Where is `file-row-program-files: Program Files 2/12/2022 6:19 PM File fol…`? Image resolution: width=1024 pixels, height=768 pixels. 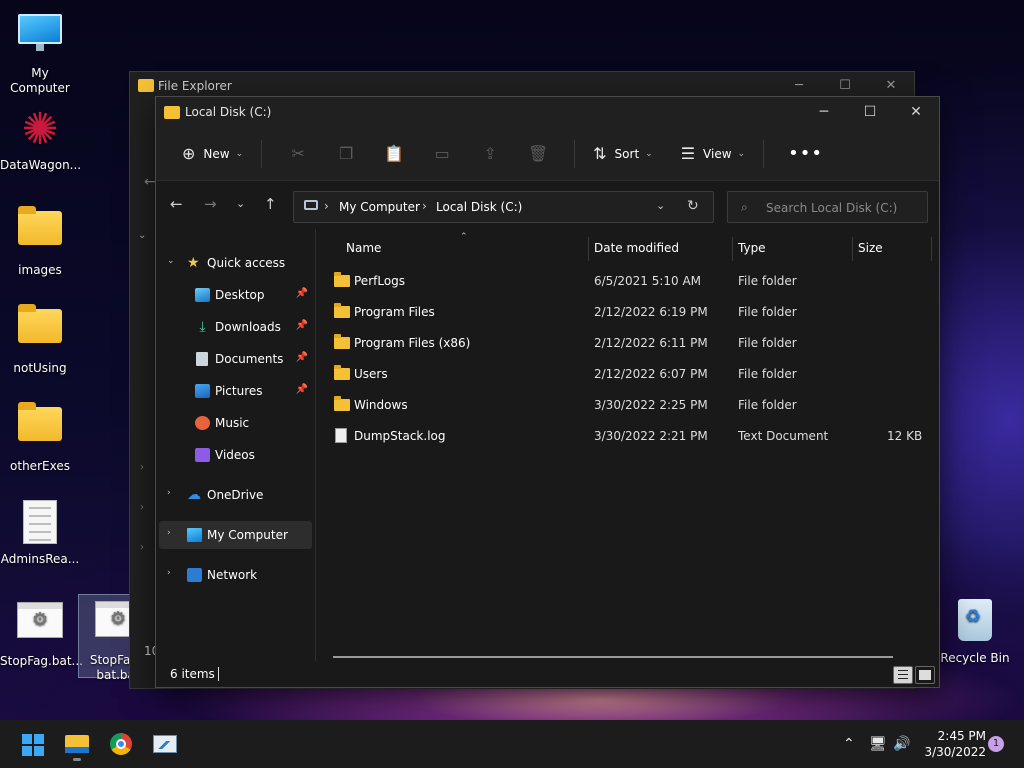 file-row-program-files: Program Files 2/12/2022 6:19 PM File fol… is located at coordinates (627, 312).